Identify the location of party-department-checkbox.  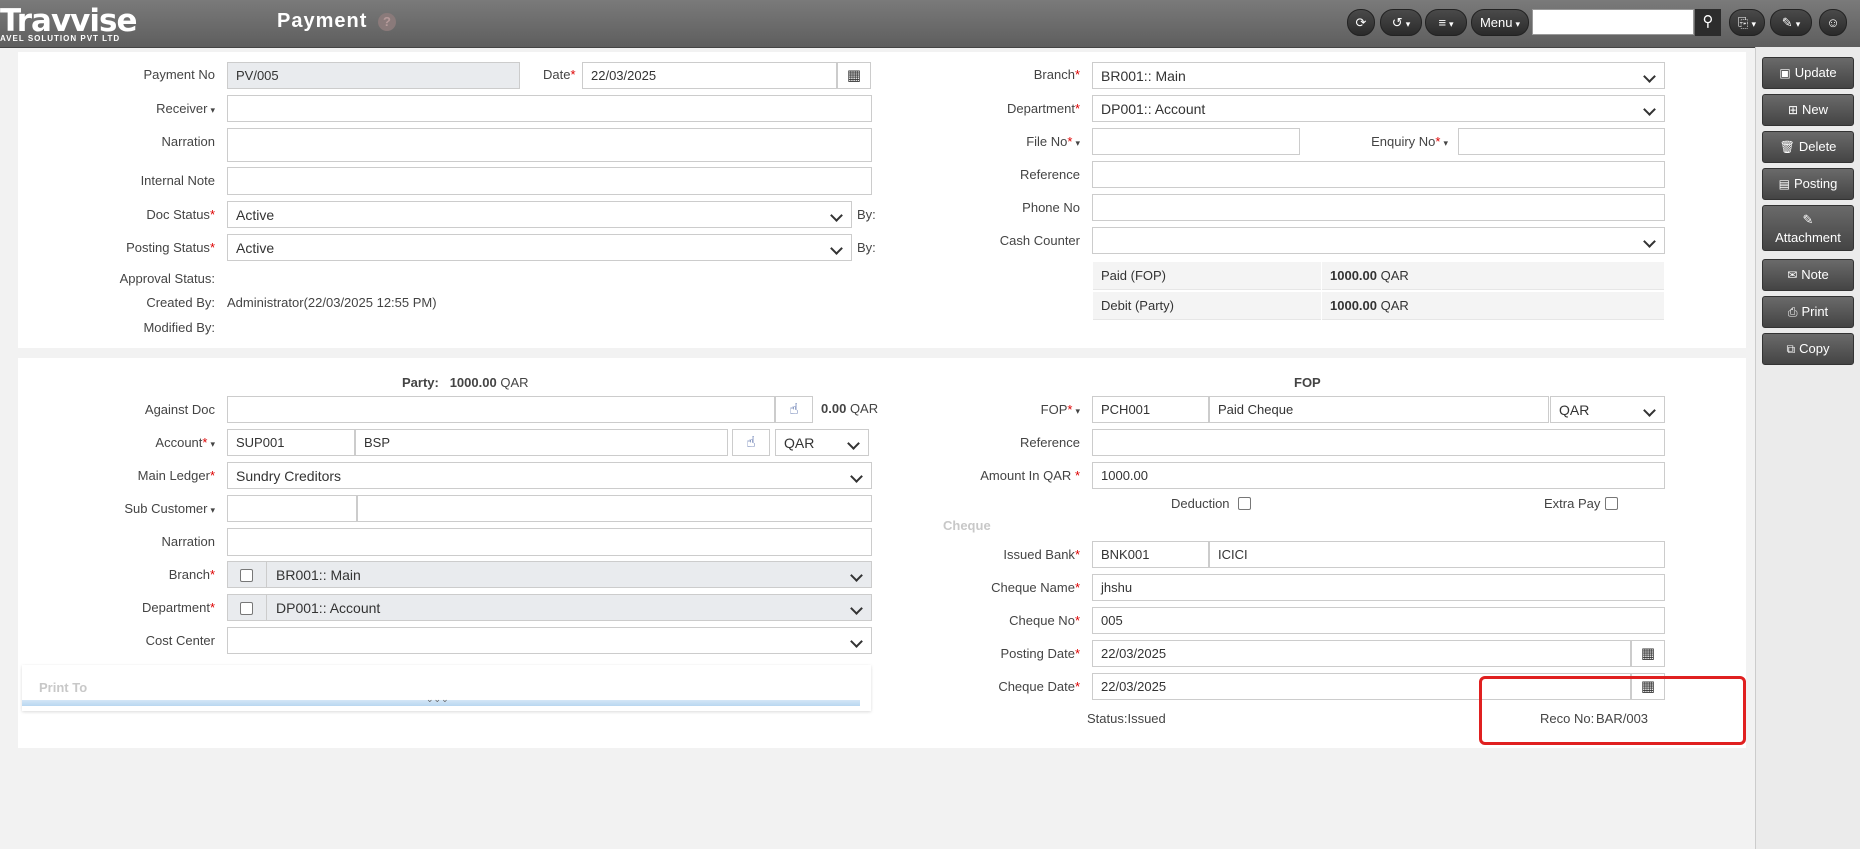
(246, 608).